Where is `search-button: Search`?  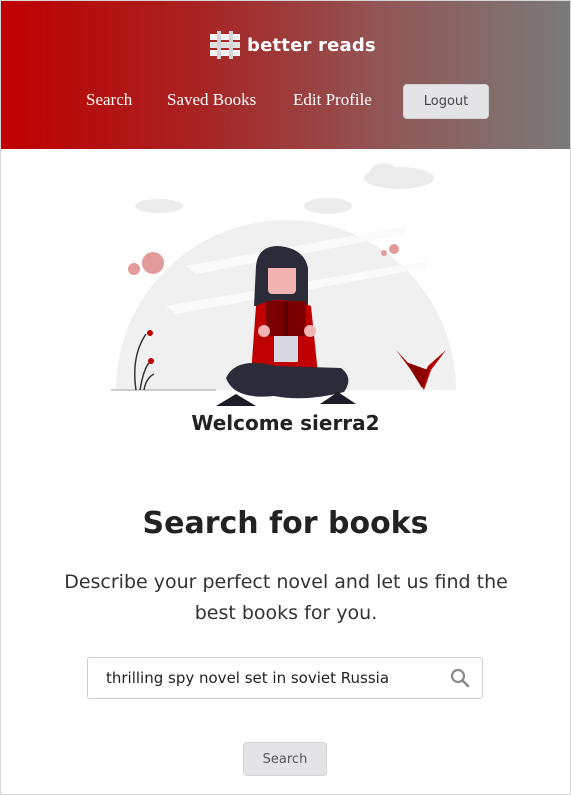 search-button: Search is located at coordinates (285, 759).